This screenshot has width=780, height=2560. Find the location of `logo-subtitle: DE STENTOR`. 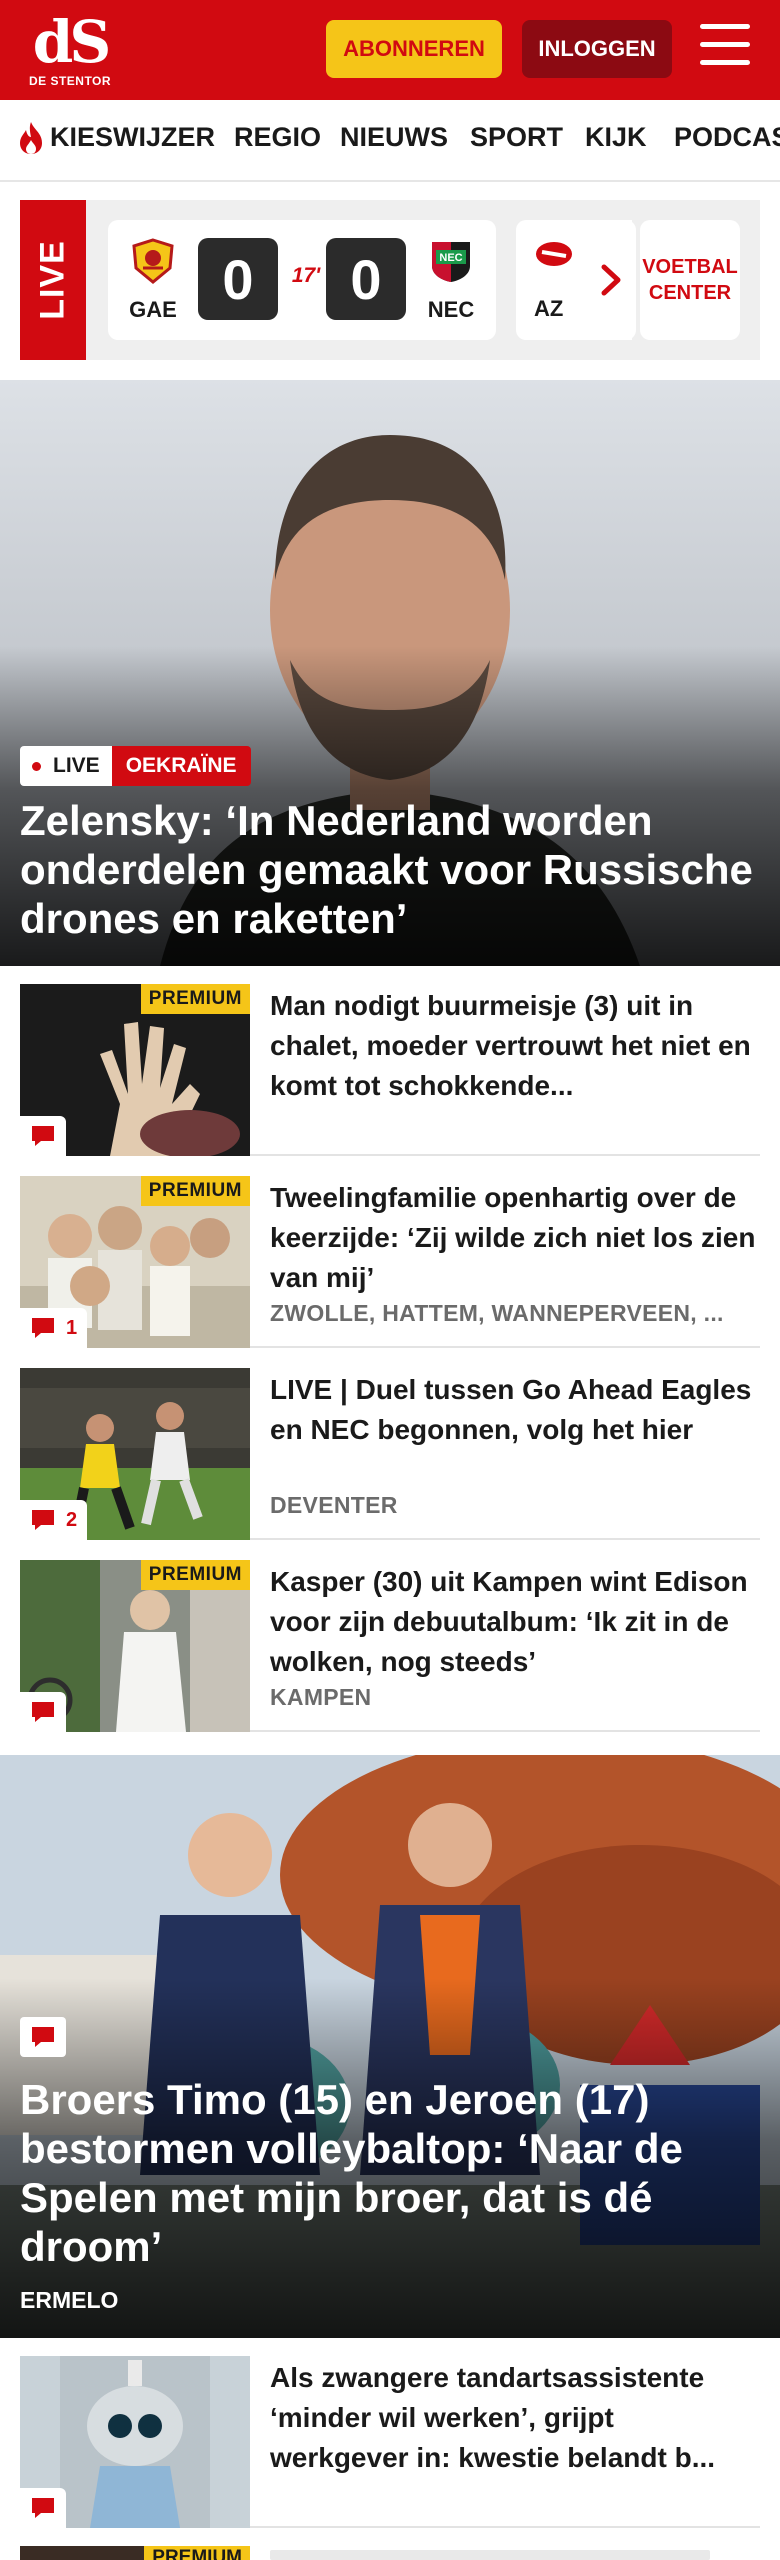

logo-subtitle: DE STENTOR is located at coordinates (70, 81).